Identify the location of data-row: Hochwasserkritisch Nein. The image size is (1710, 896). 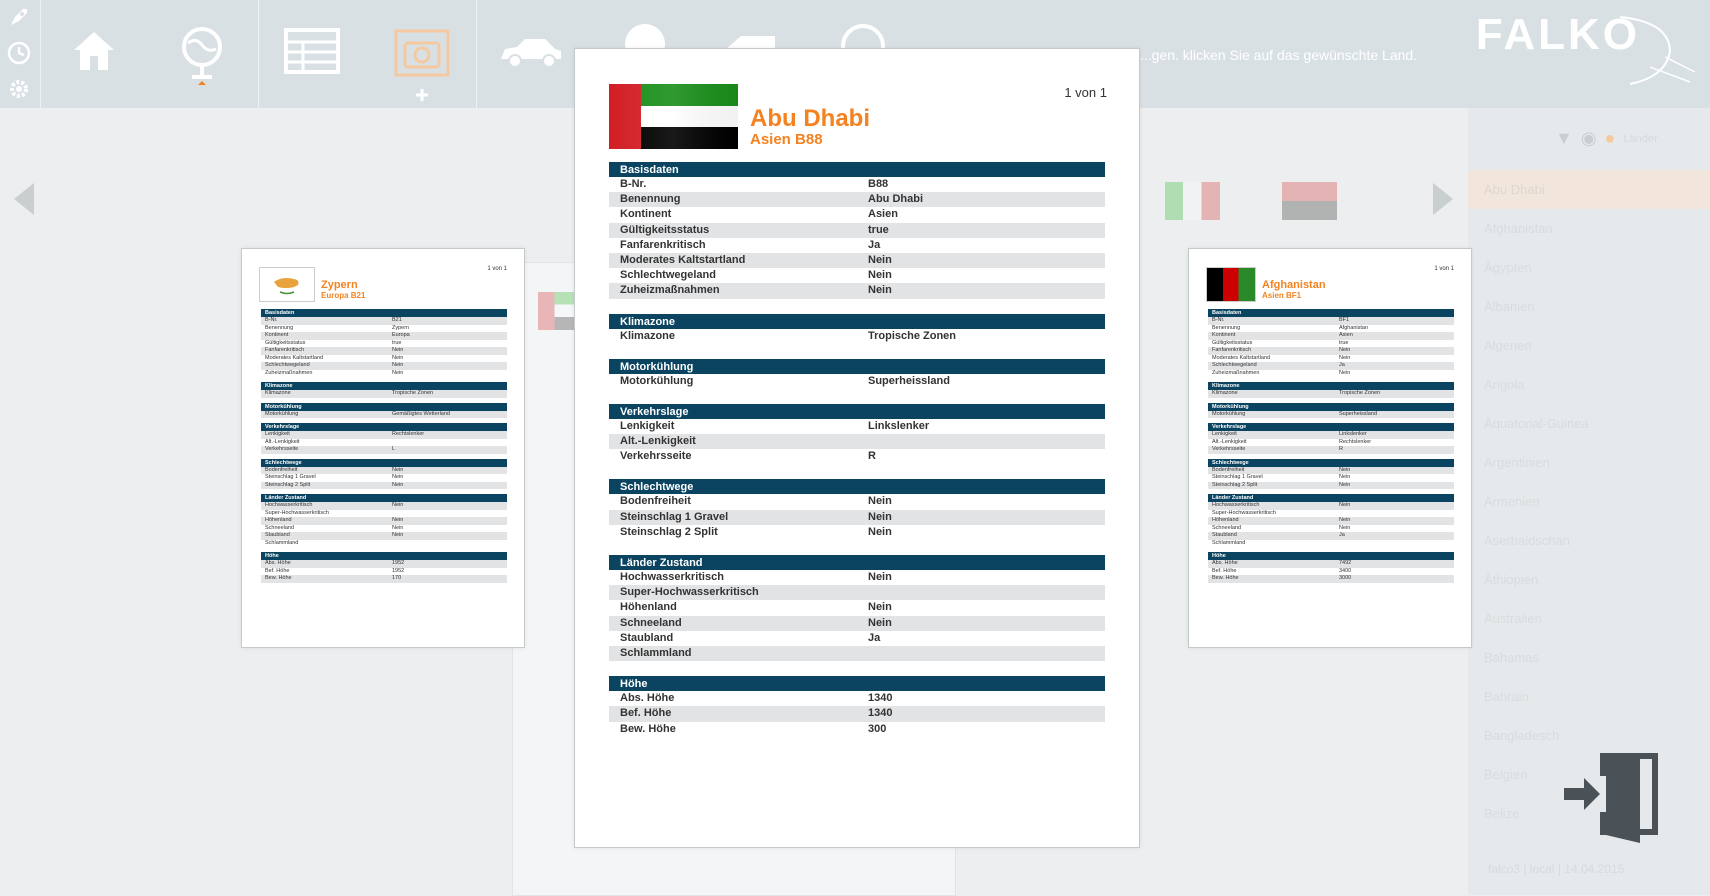
(1331, 506).